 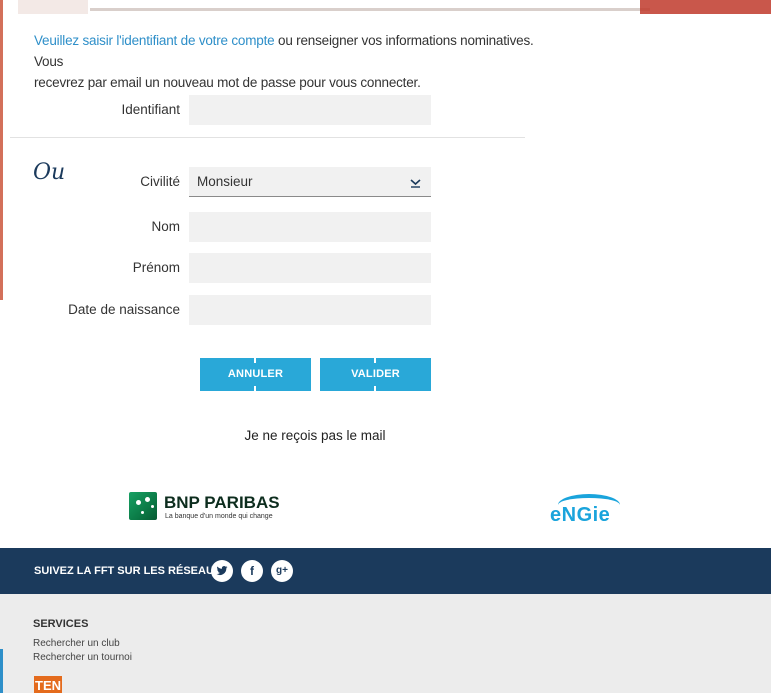 I want to click on civilite-row: Civilité Monsieur, so click(x=265, y=182).